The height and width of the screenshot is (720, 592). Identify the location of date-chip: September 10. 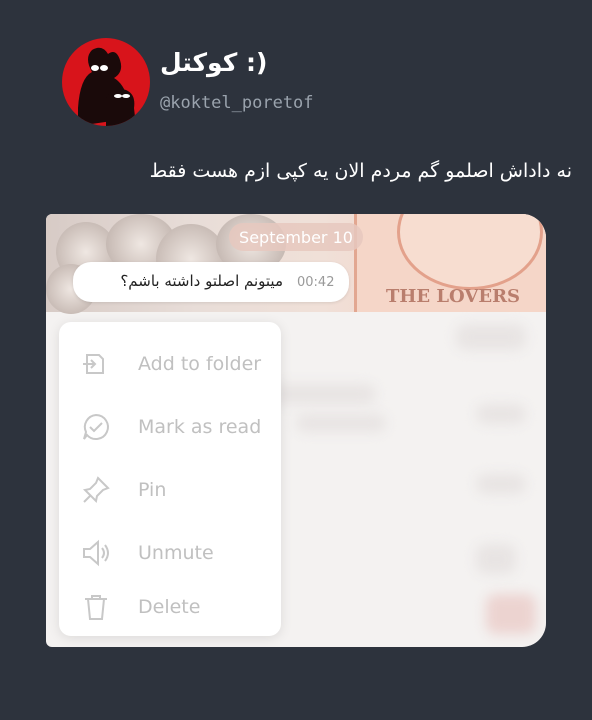
(296, 237).